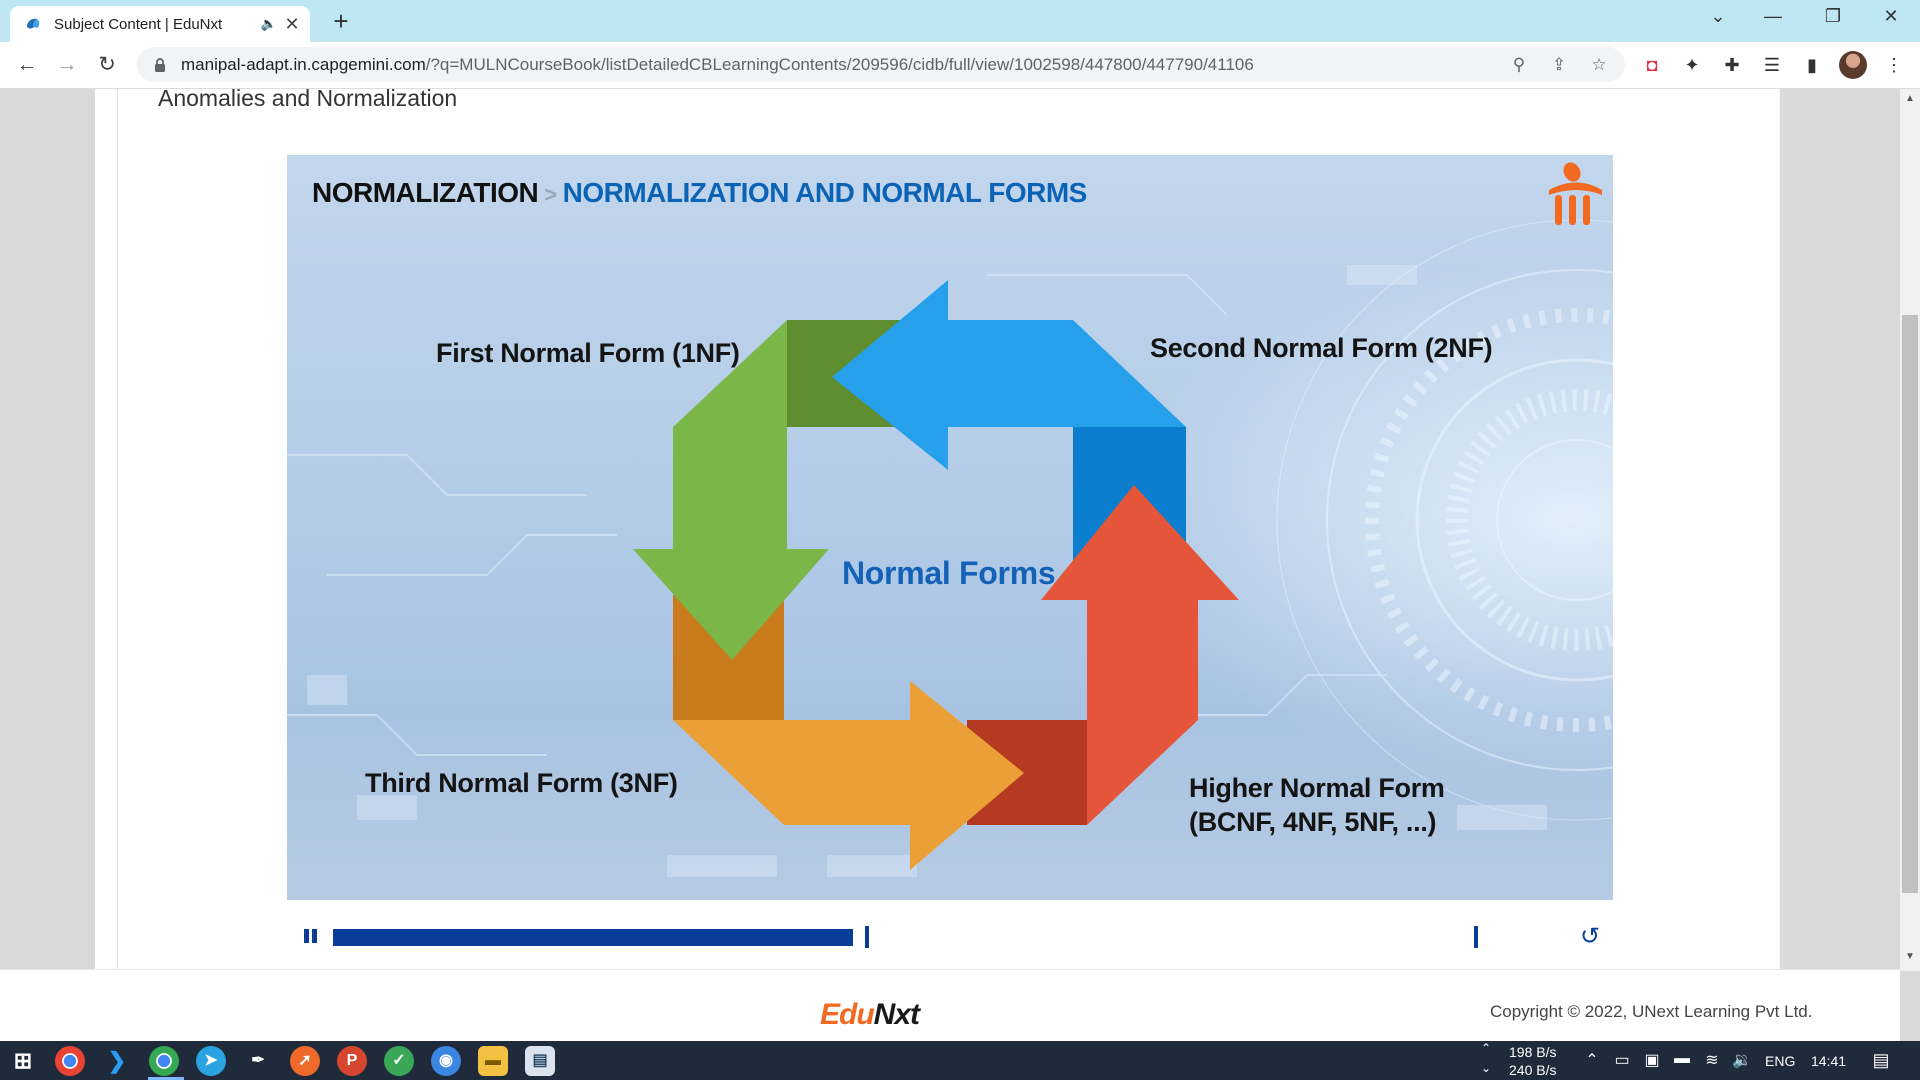 The image size is (1920, 1080). What do you see at coordinates (107, 65) in the screenshot?
I see `reload-button: ↻` at bounding box center [107, 65].